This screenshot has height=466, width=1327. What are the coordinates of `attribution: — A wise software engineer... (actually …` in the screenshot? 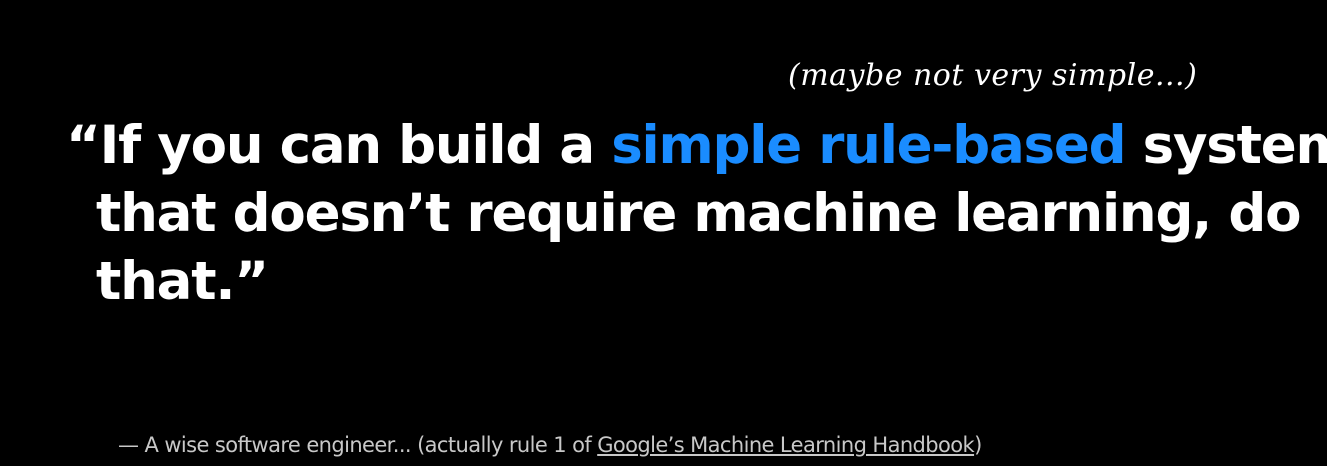 It's located at (550, 445).